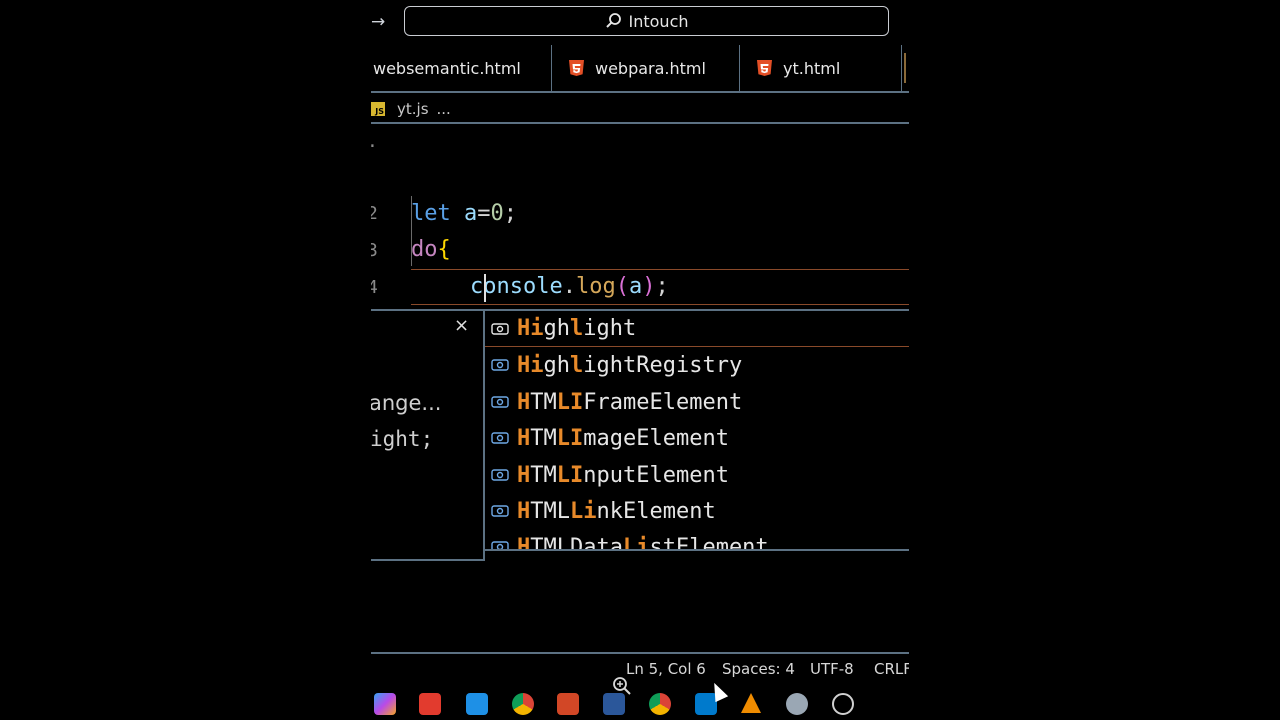 This screenshot has width=1280, height=720. What do you see at coordinates (520, 269) in the screenshot?
I see `code-line-3: 3 console.log(a);` at bounding box center [520, 269].